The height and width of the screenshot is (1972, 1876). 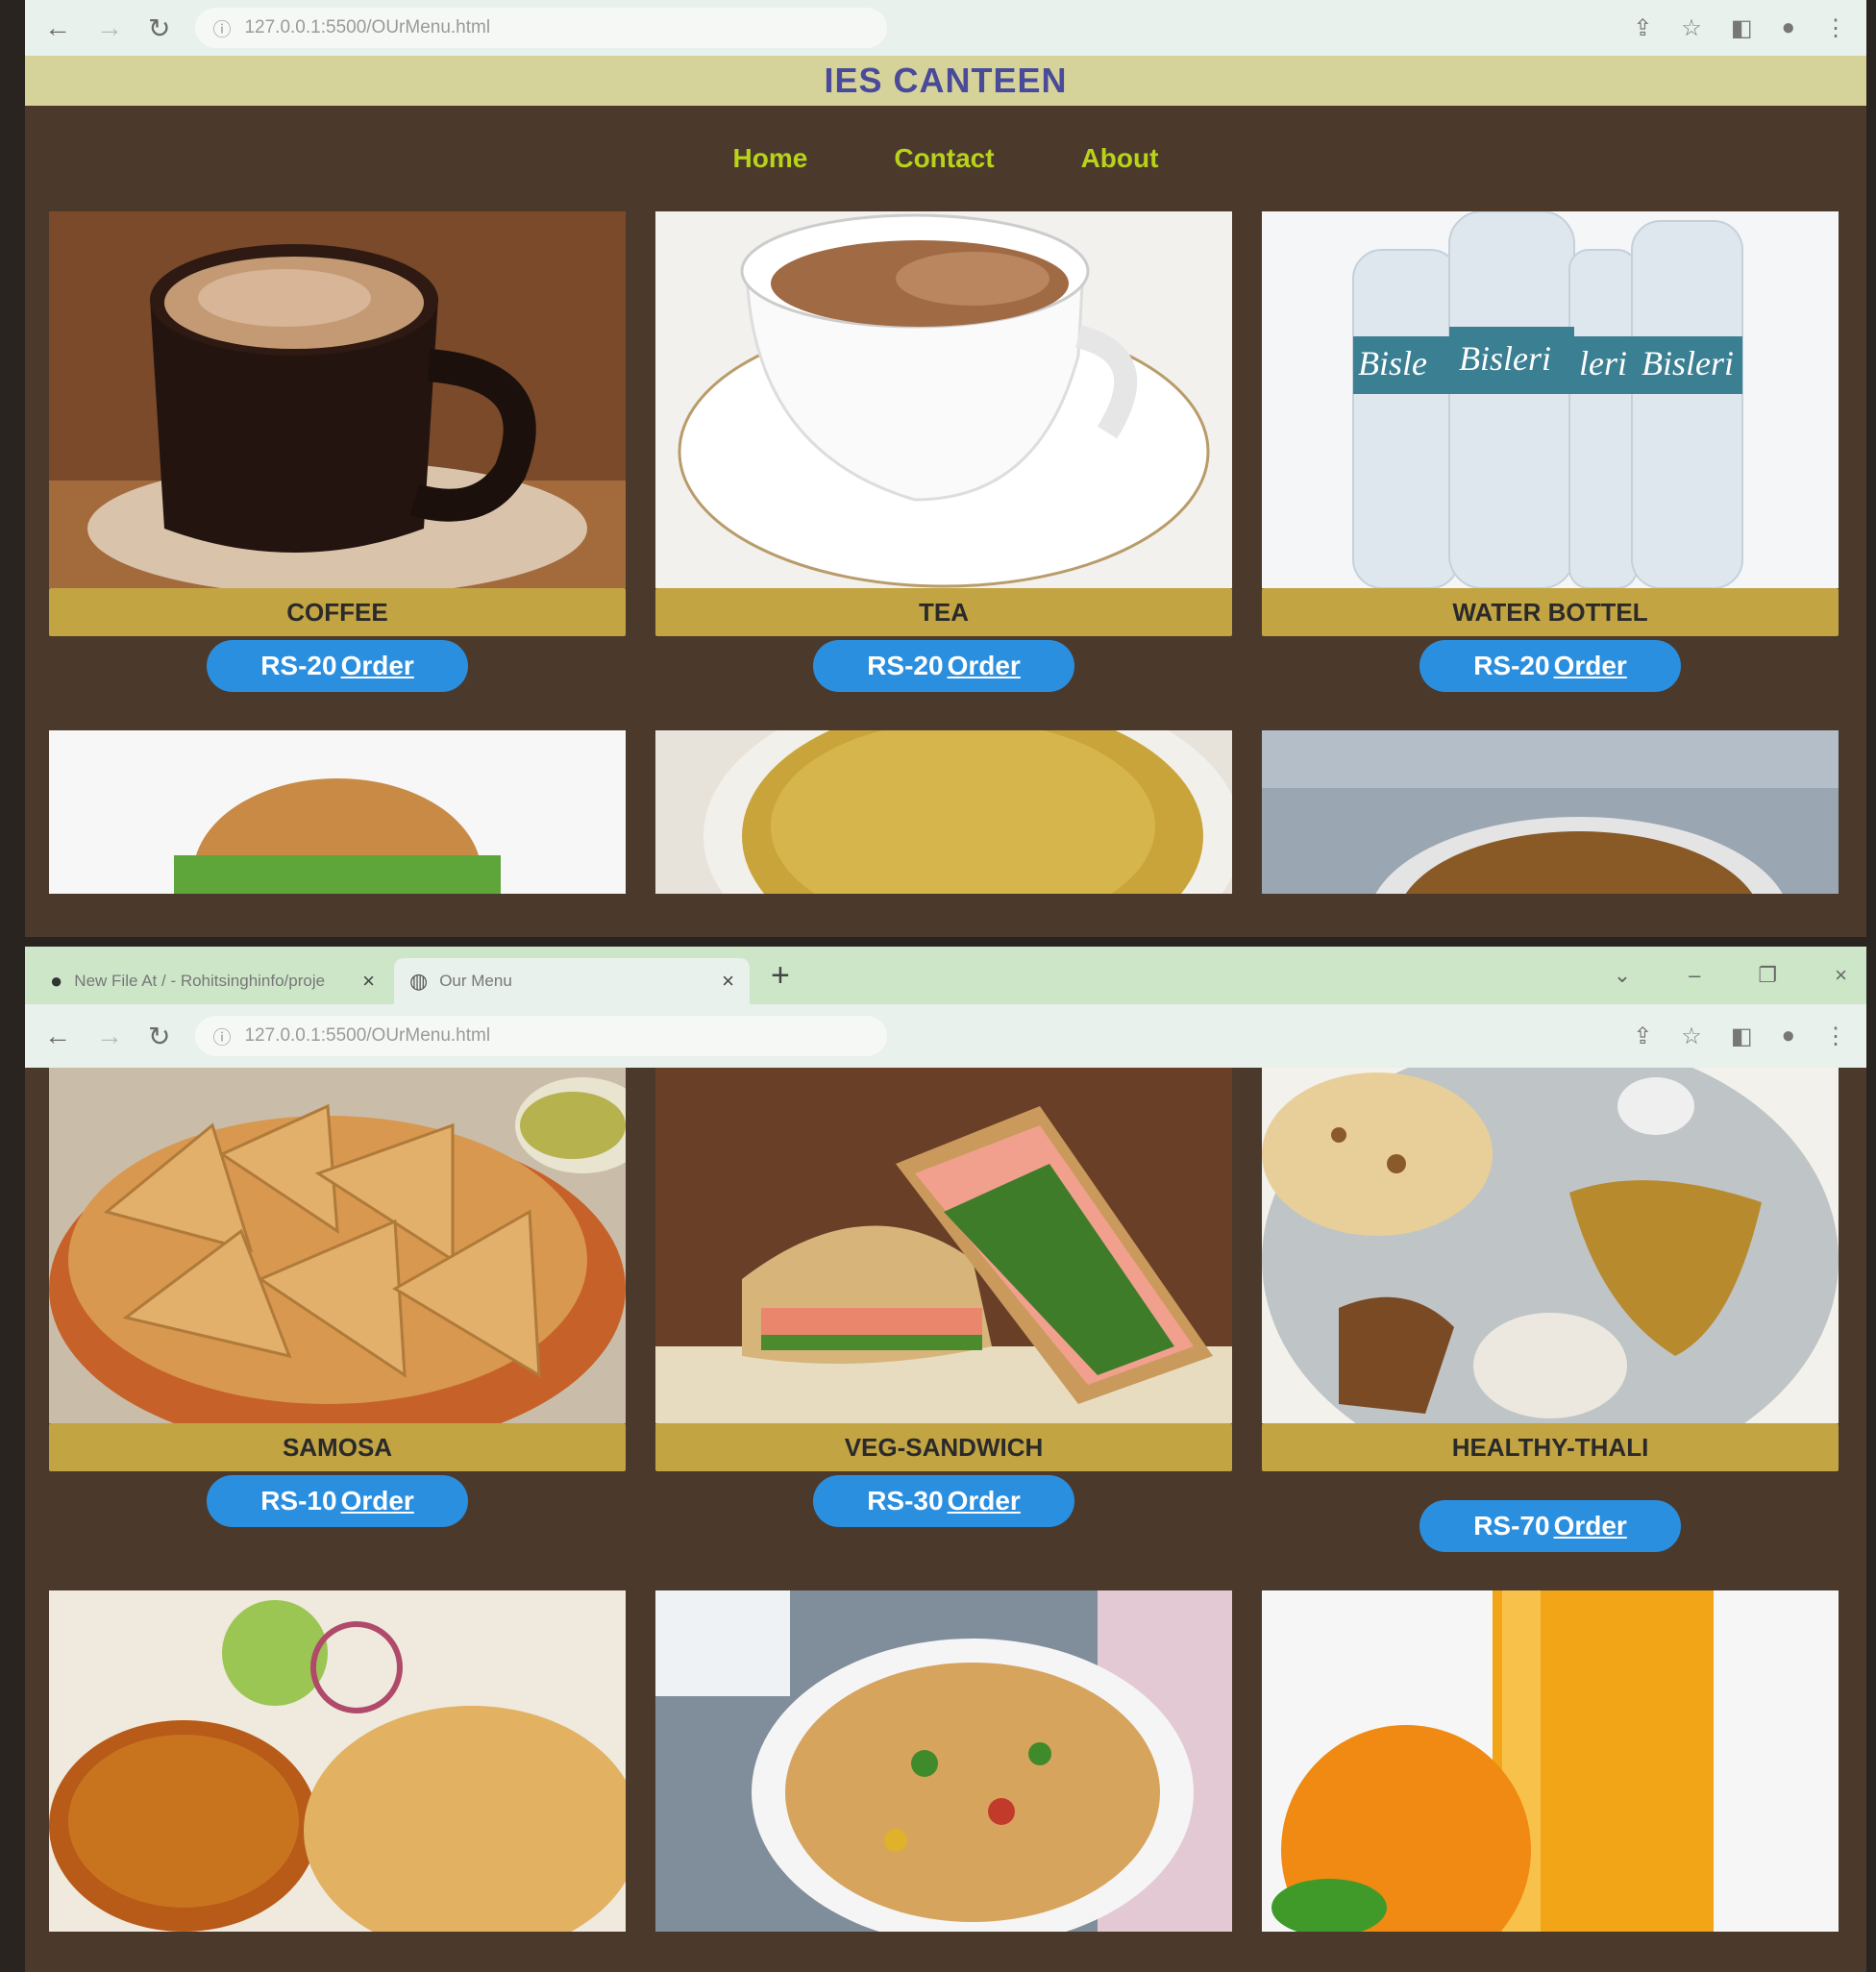 I want to click on minimize-icon: –, so click(x=1694, y=975).